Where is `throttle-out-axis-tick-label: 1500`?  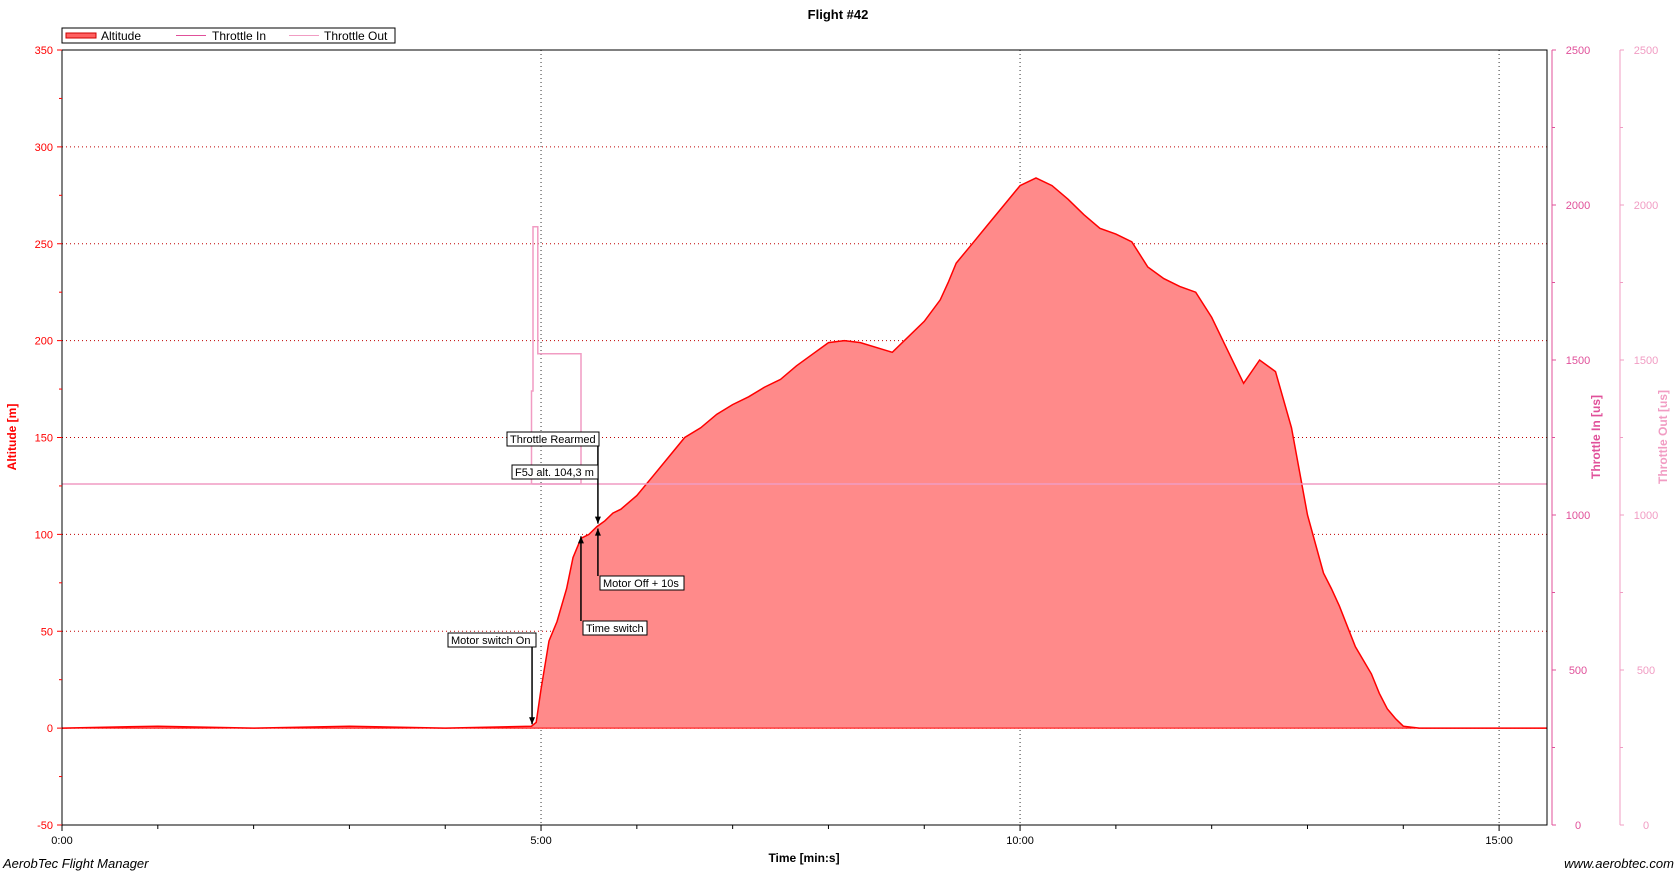 throttle-out-axis-tick-label: 1500 is located at coordinates (1646, 361).